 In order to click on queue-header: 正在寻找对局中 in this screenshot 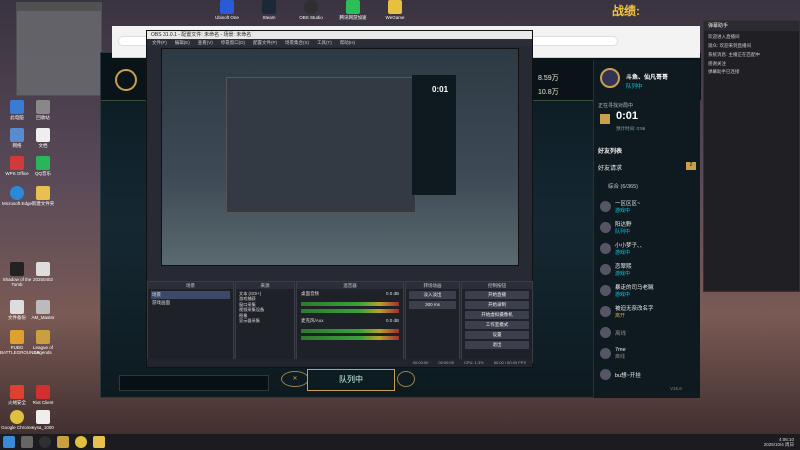, I will do `click(616, 106)`.